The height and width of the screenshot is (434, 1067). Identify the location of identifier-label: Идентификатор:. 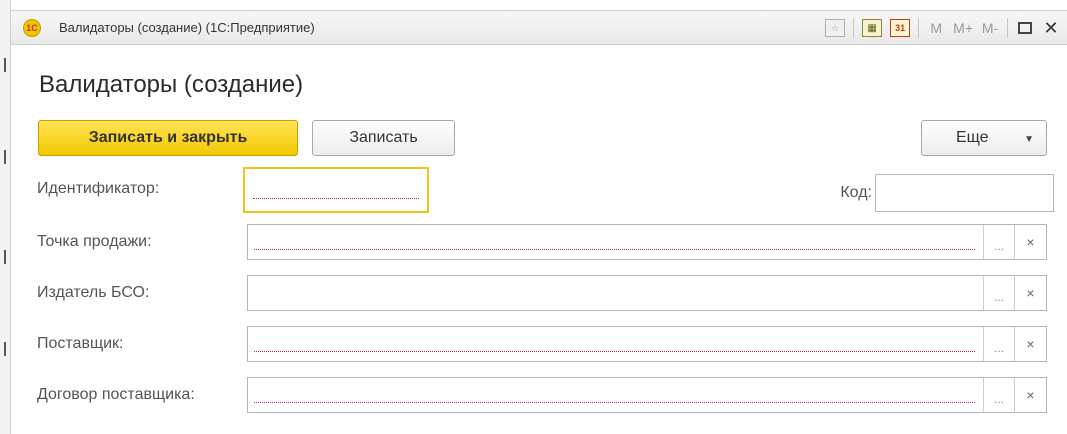
(98, 188).